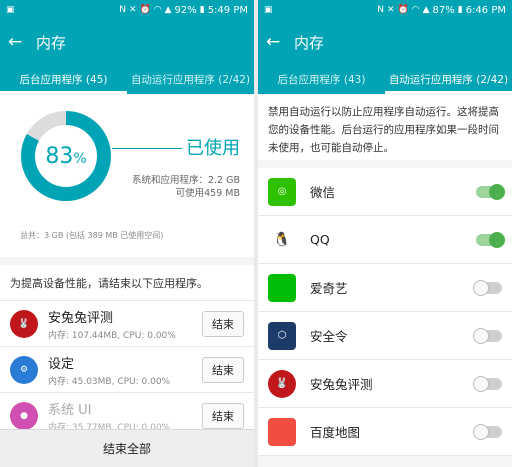 This screenshot has height=467, width=512. What do you see at coordinates (282, 239) in the screenshot?
I see `qq-icon: 🐧` at bounding box center [282, 239].